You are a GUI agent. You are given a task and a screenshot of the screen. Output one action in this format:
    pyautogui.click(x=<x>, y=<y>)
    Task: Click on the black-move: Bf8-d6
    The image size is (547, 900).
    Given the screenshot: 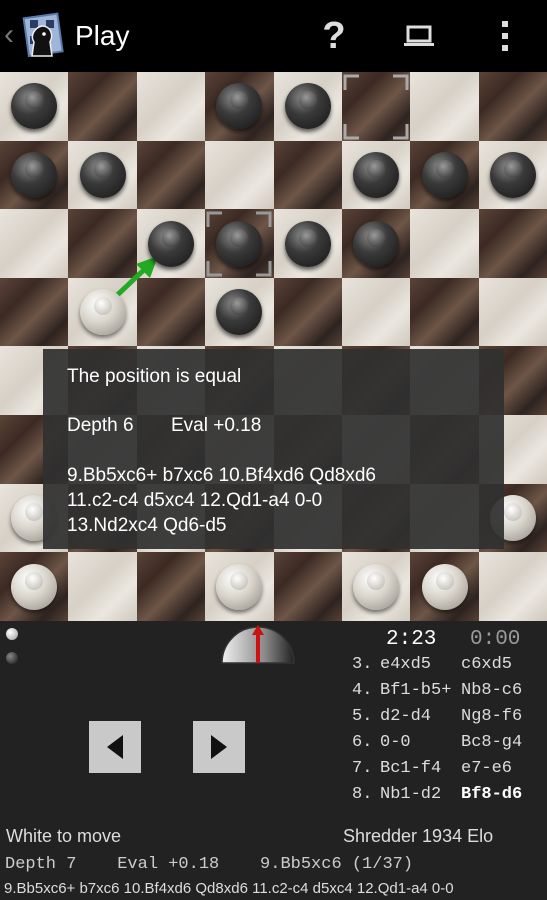 What is the action you would take?
    pyautogui.click(x=491, y=794)
    